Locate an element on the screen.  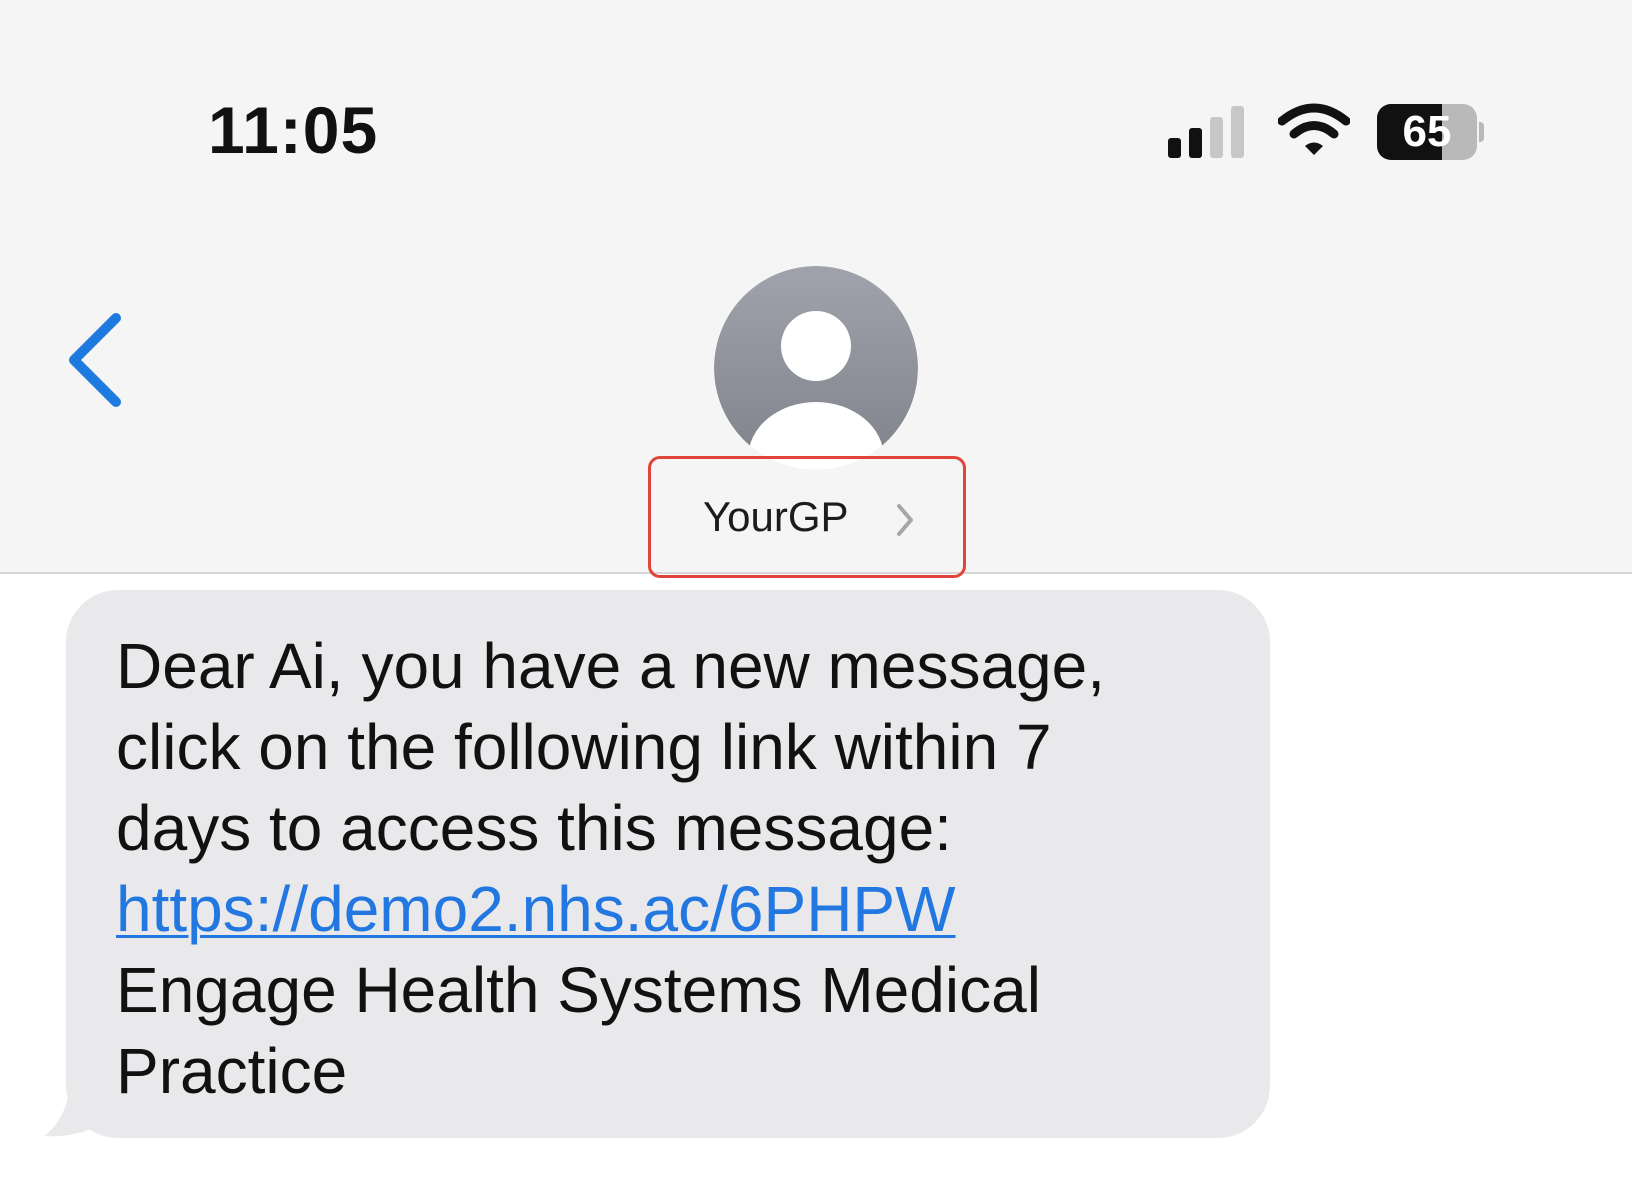
contact-name-button: YourGP is located at coordinates (807, 517).